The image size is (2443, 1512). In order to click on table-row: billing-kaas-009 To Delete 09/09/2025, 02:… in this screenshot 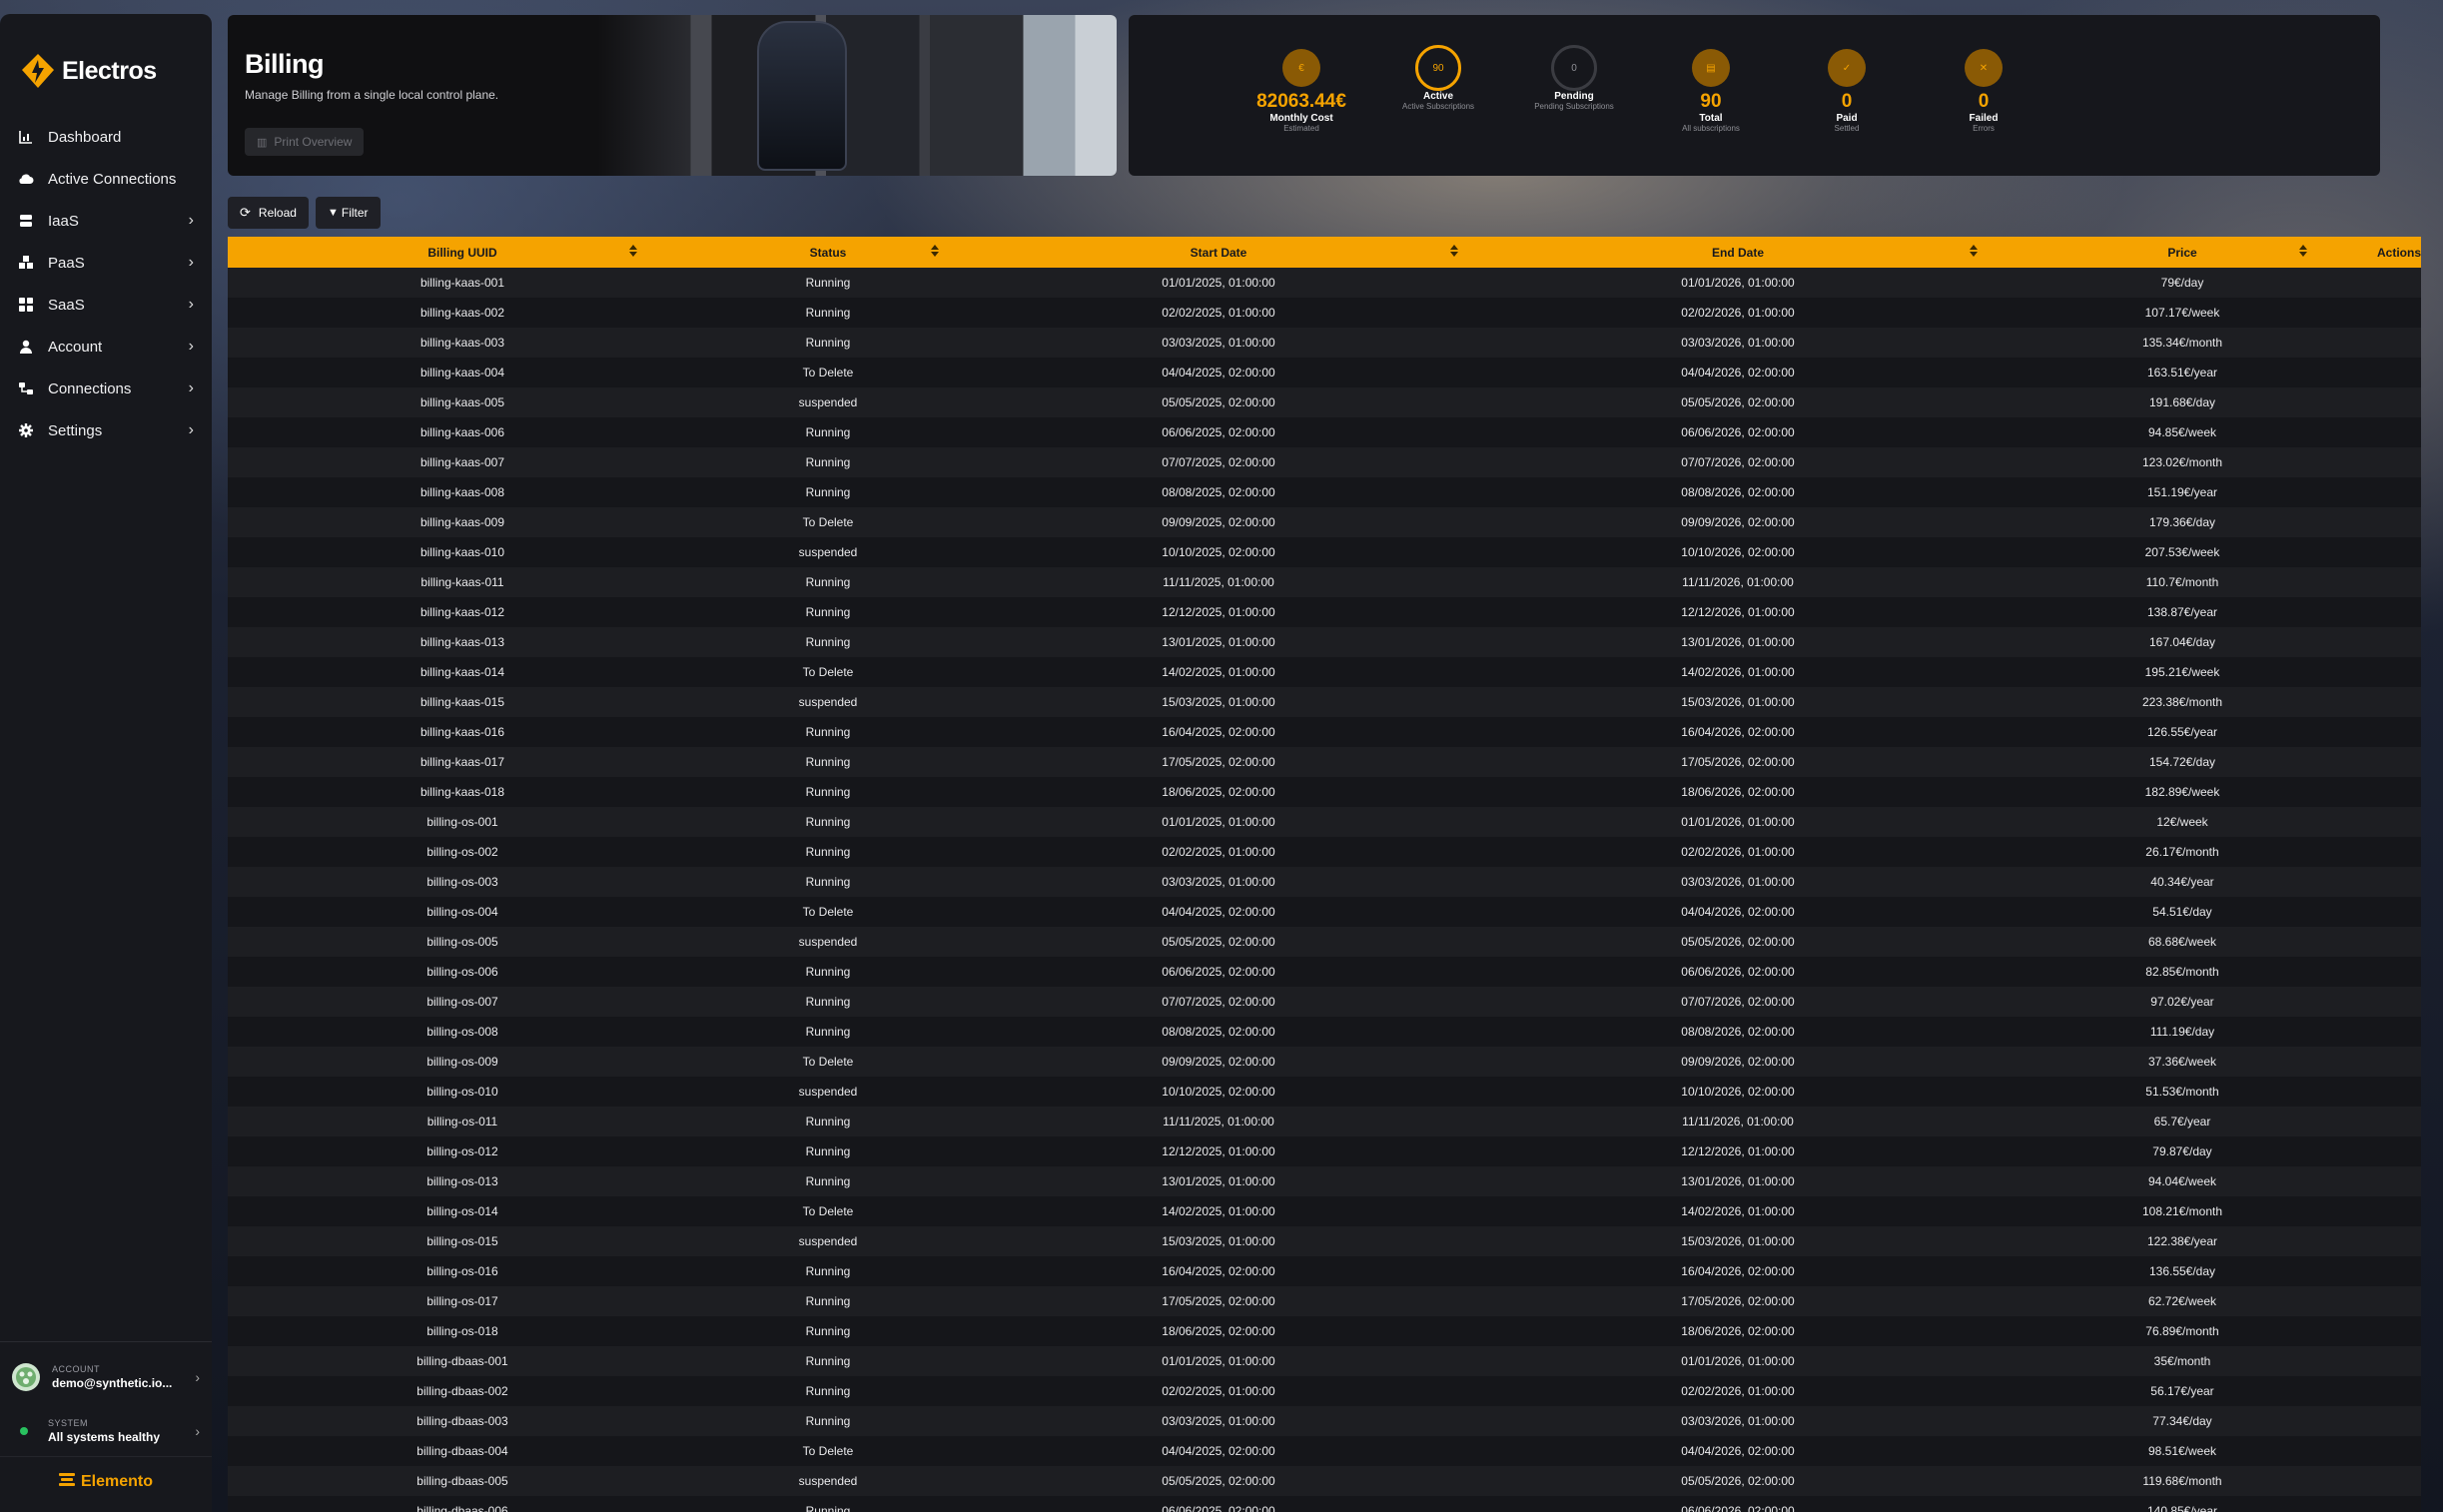, I will do `click(1324, 522)`.